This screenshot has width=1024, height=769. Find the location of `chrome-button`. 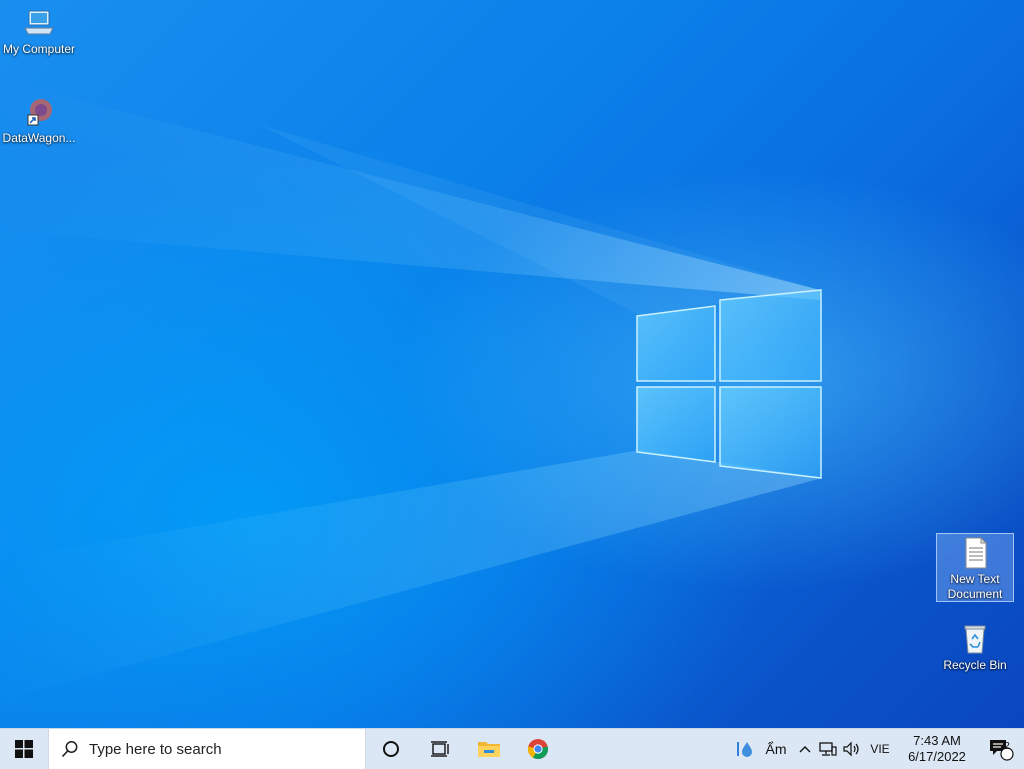

chrome-button is located at coordinates (537, 749).